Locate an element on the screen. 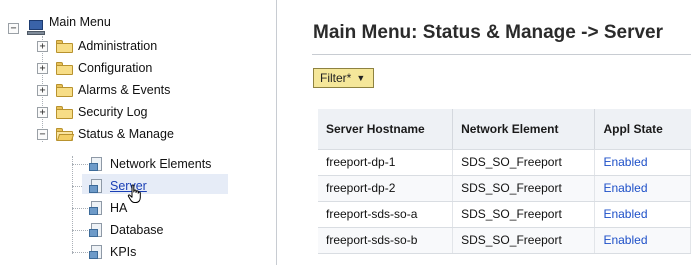  cell-server-hostname: freeport-dp-2 is located at coordinates (386, 188).